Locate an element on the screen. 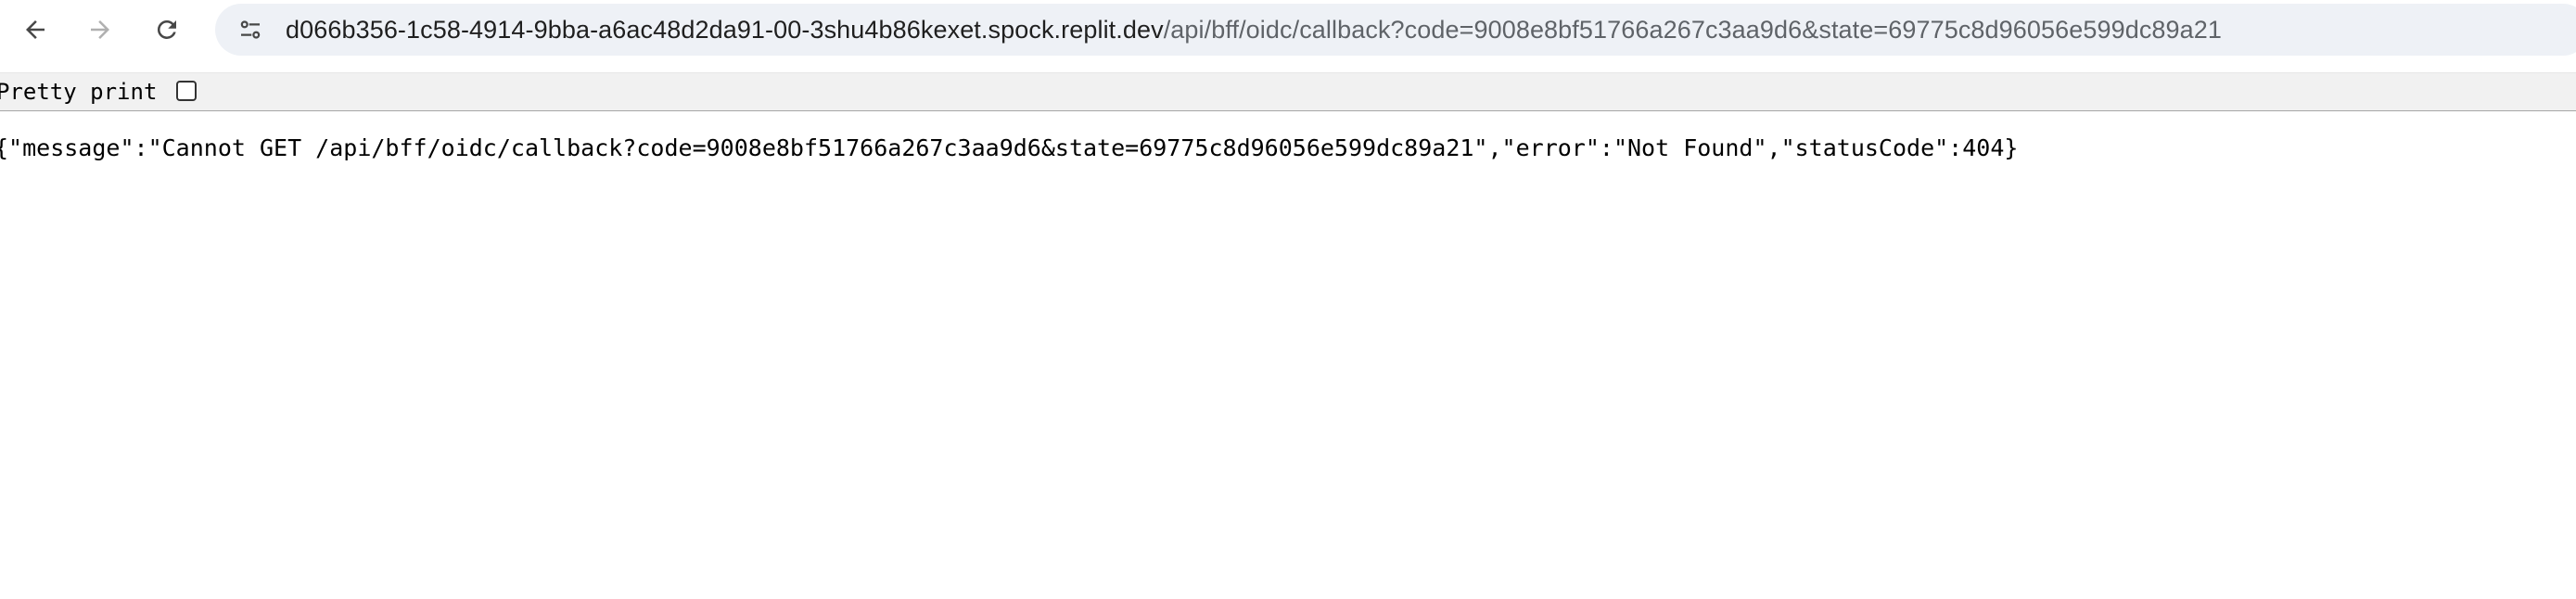 The image size is (2576, 599). pretty-print-label: Pretty print is located at coordinates (79, 92).